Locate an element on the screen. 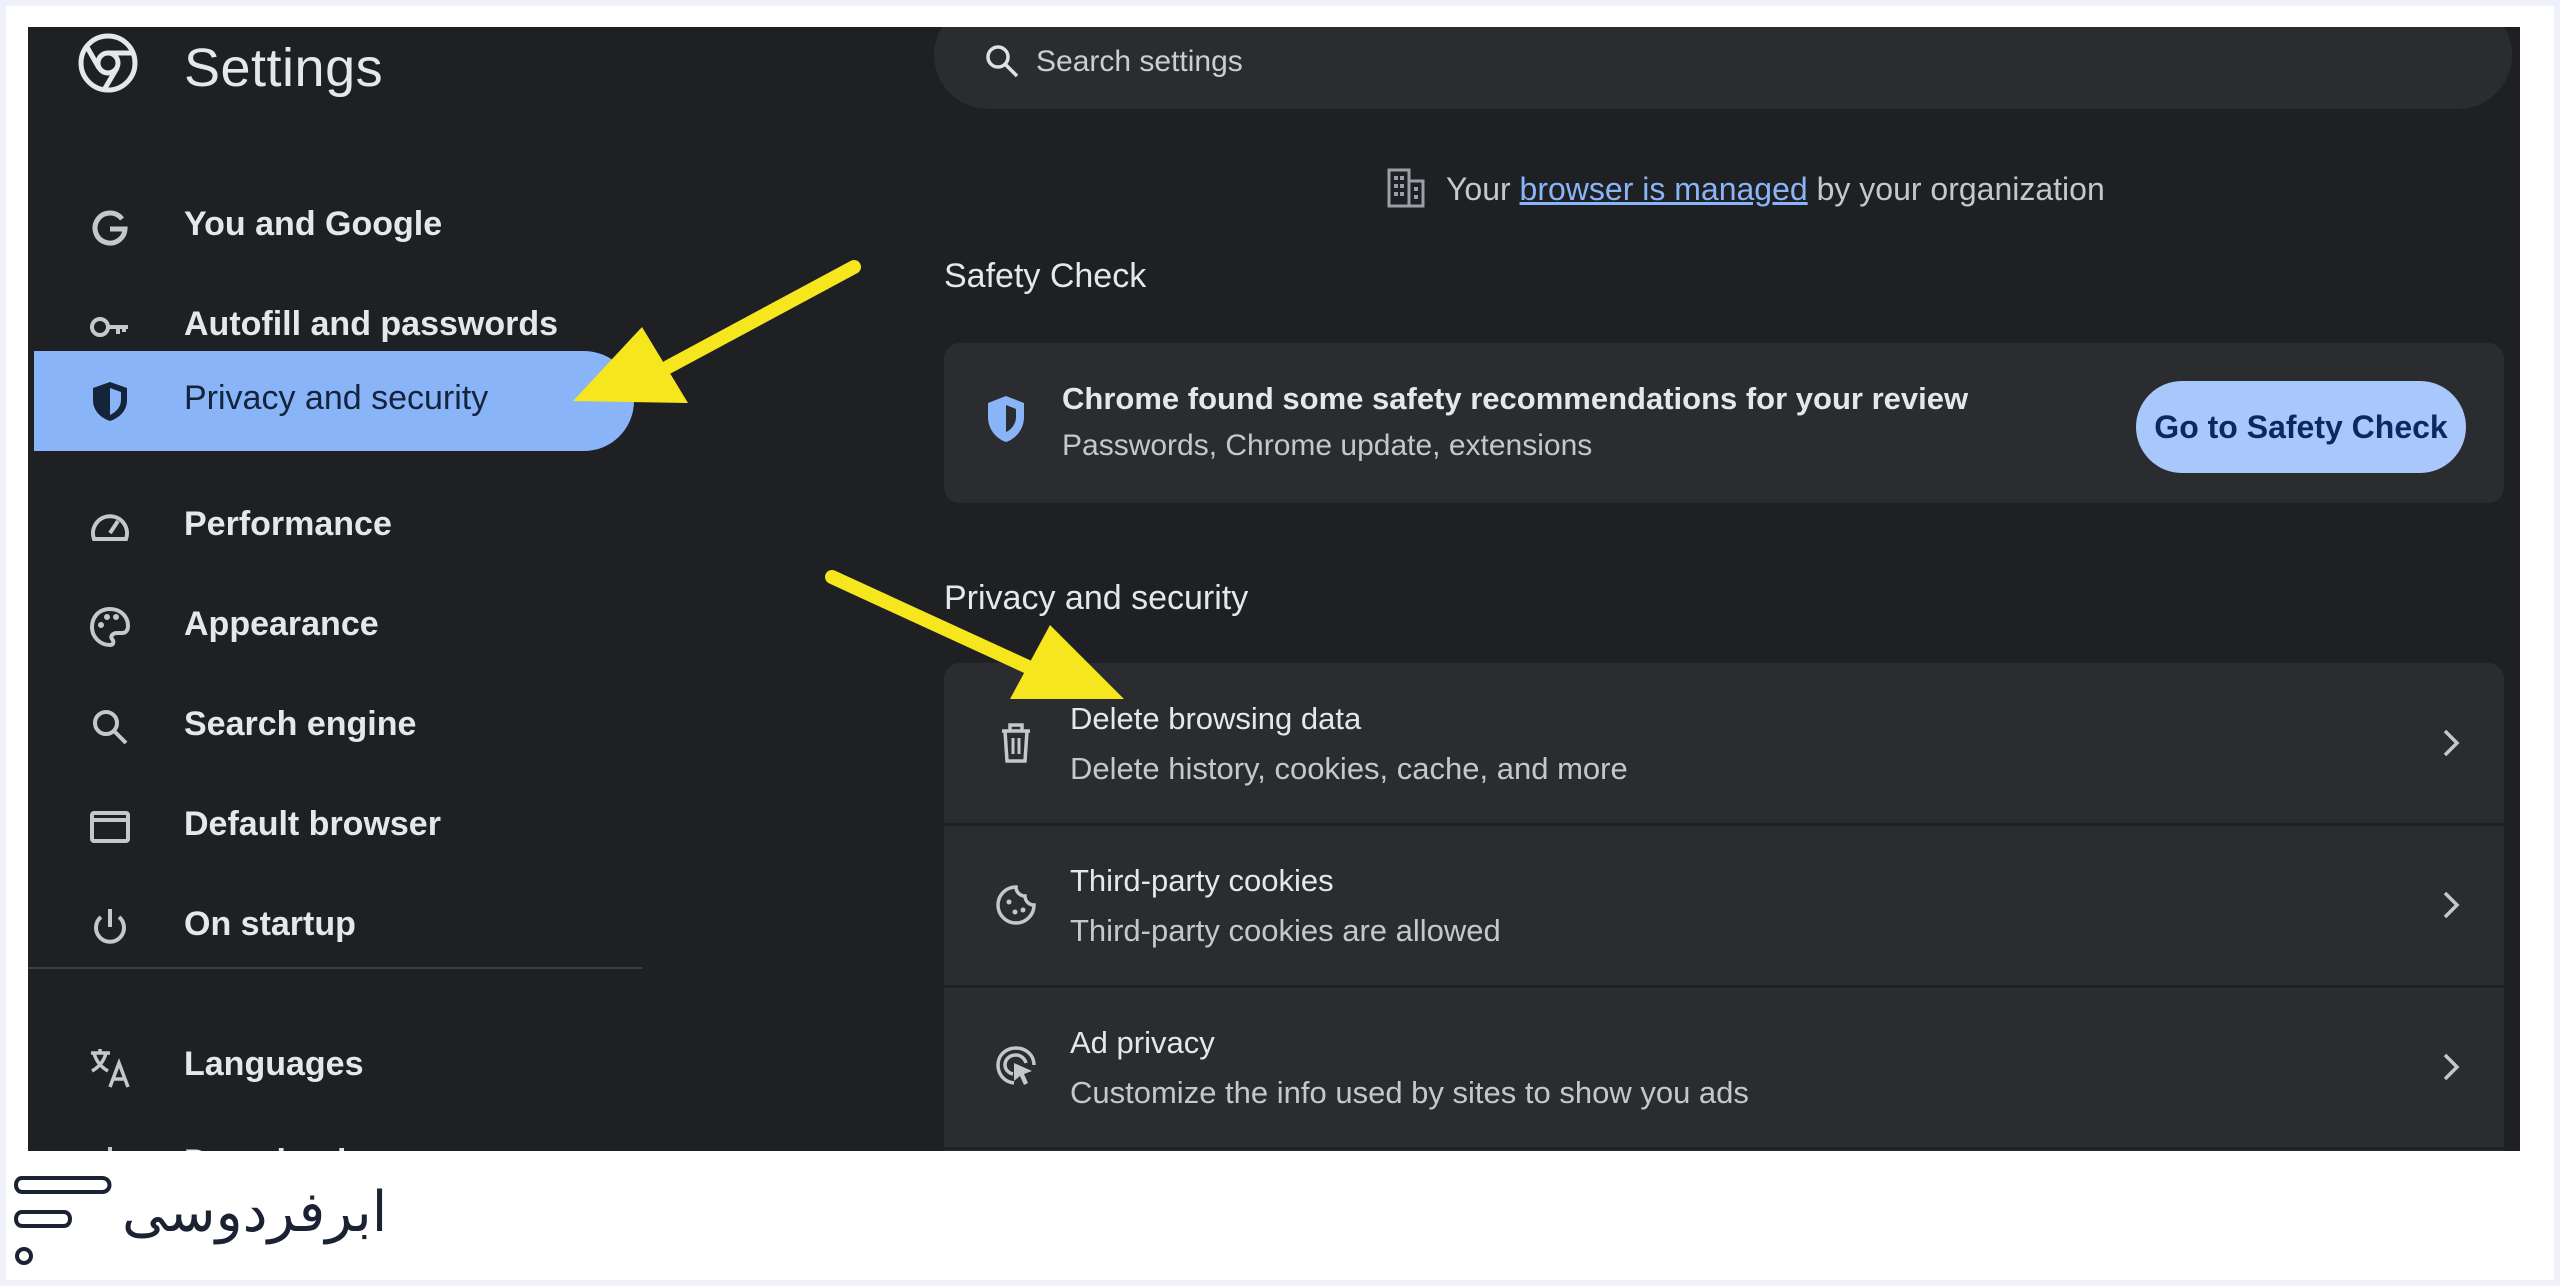  chrome-logo-icon is located at coordinates (108, 63).